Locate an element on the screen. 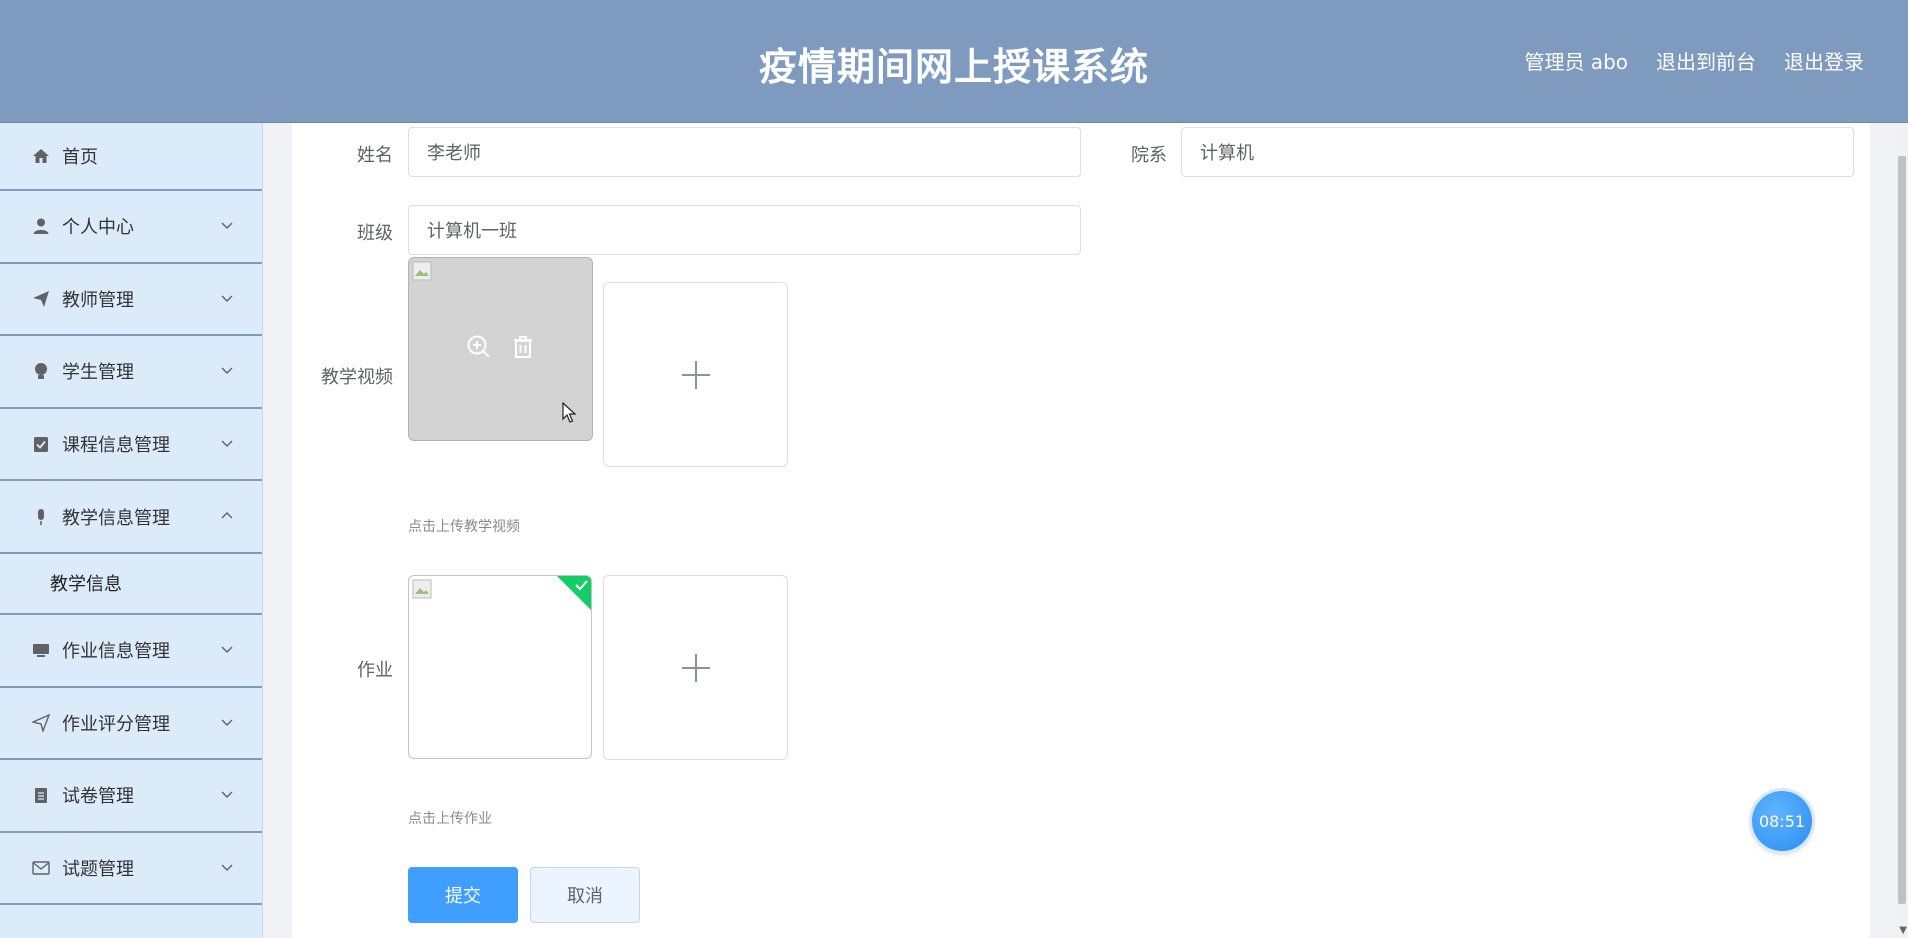  sidebar-item-label: 首页 is located at coordinates (80, 157).